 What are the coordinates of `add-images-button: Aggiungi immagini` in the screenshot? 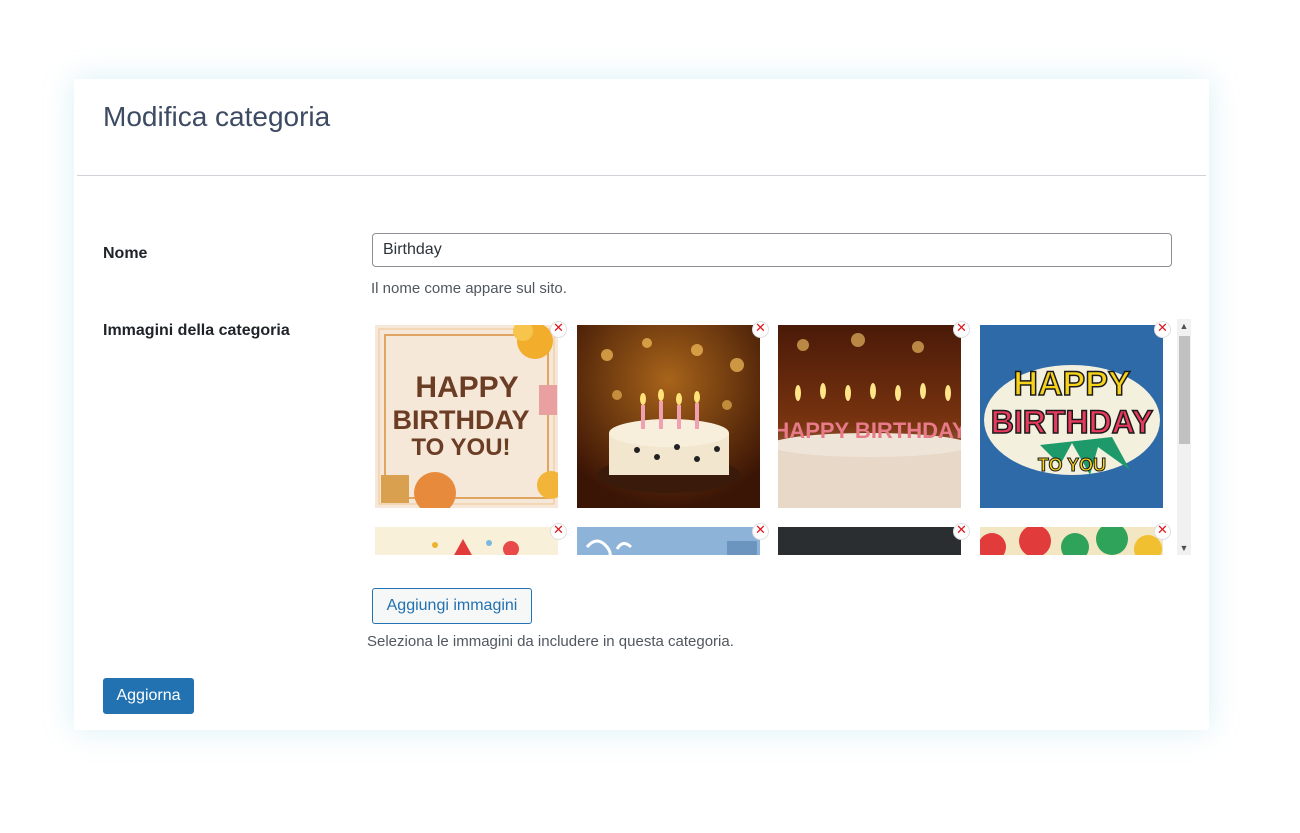 It's located at (452, 606).